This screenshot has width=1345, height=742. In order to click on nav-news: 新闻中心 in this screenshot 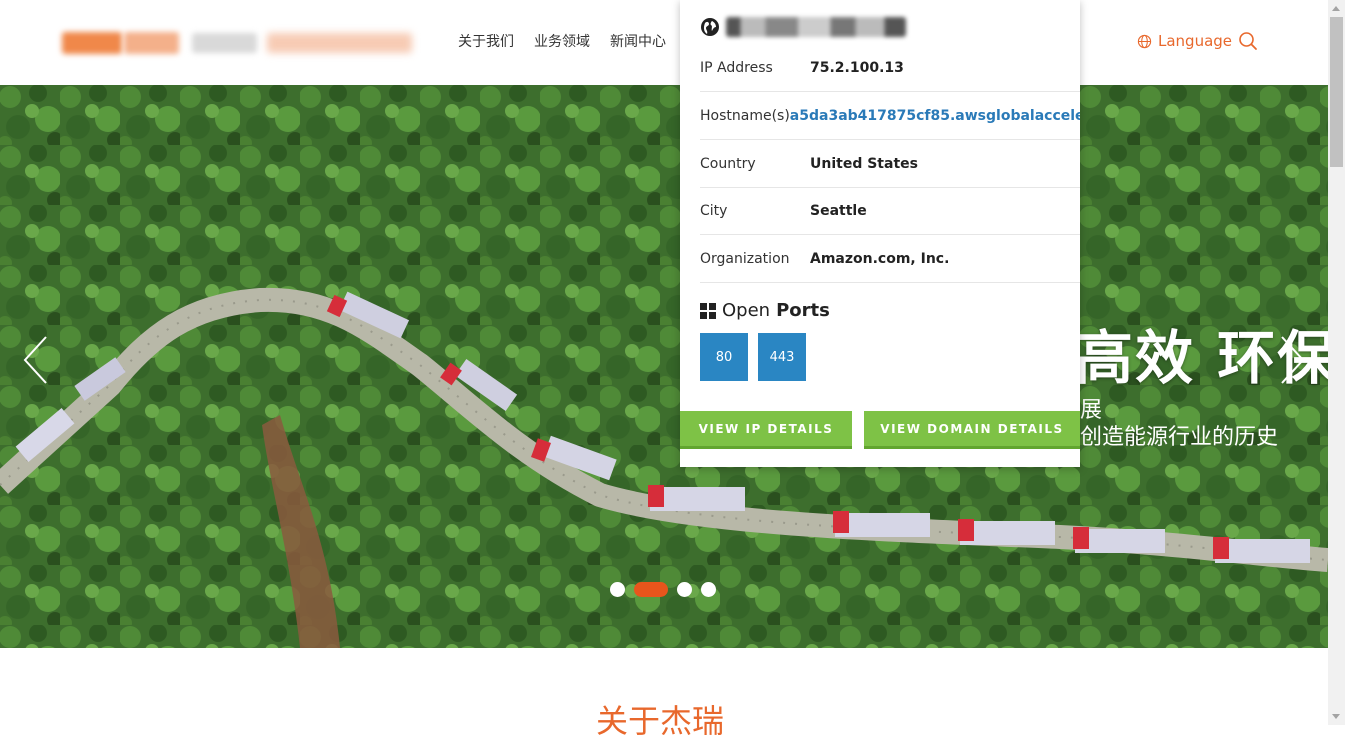, I will do `click(638, 41)`.